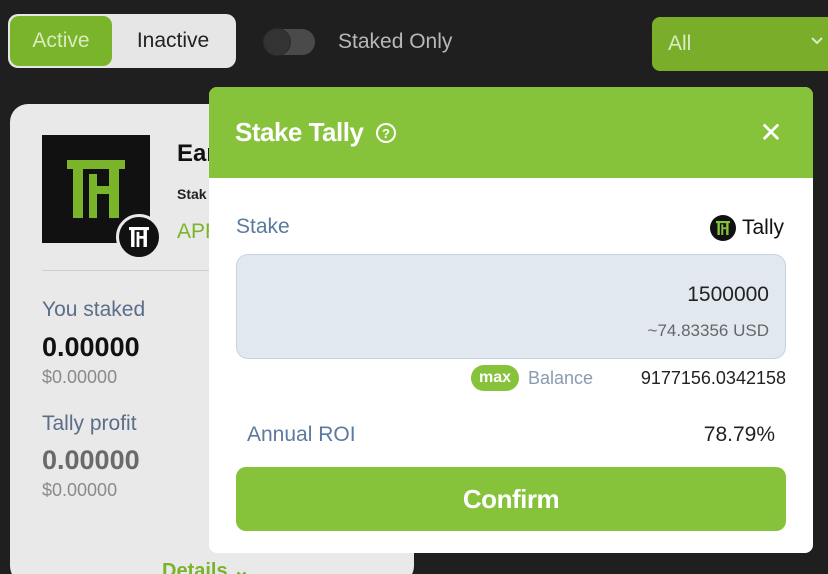  What do you see at coordinates (511, 499) in the screenshot?
I see `confirm-button: Confirm` at bounding box center [511, 499].